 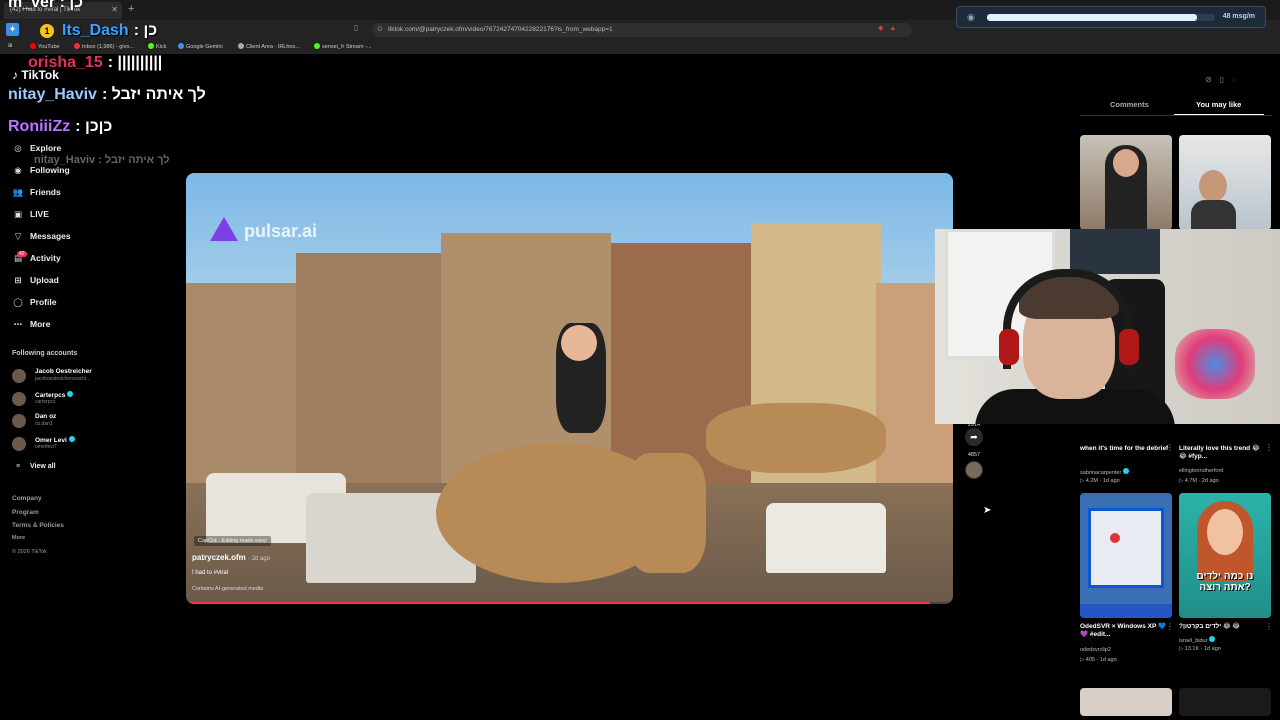 What do you see at coordinates (974, 450) in the screenshot?
I see `share-action: 2914 ➦ 4857` at bounding box center [974, 450].